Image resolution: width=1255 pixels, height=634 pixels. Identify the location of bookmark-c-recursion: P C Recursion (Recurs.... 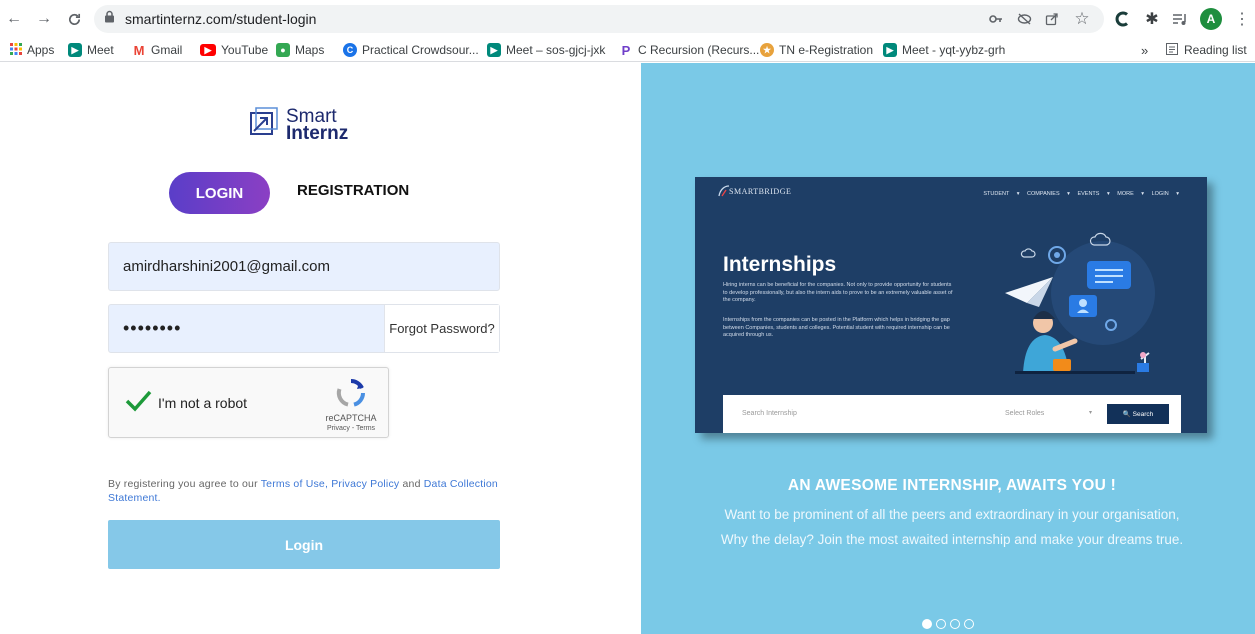
(689, 50).